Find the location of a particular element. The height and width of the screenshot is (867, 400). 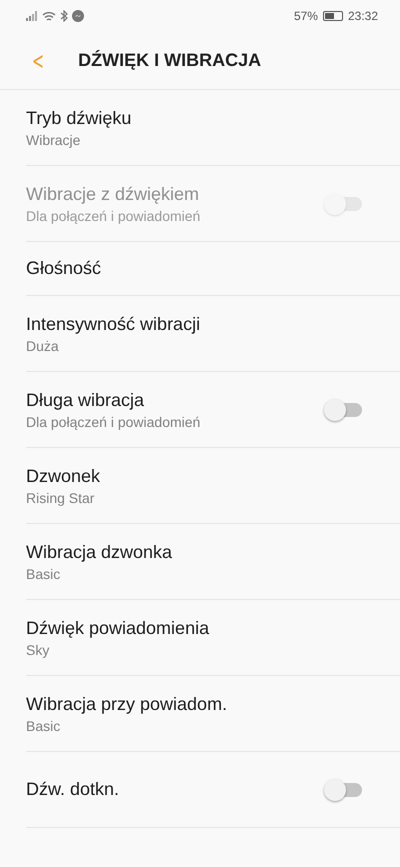

setting-subtitle: Sky is located at coordinates (38, 650).